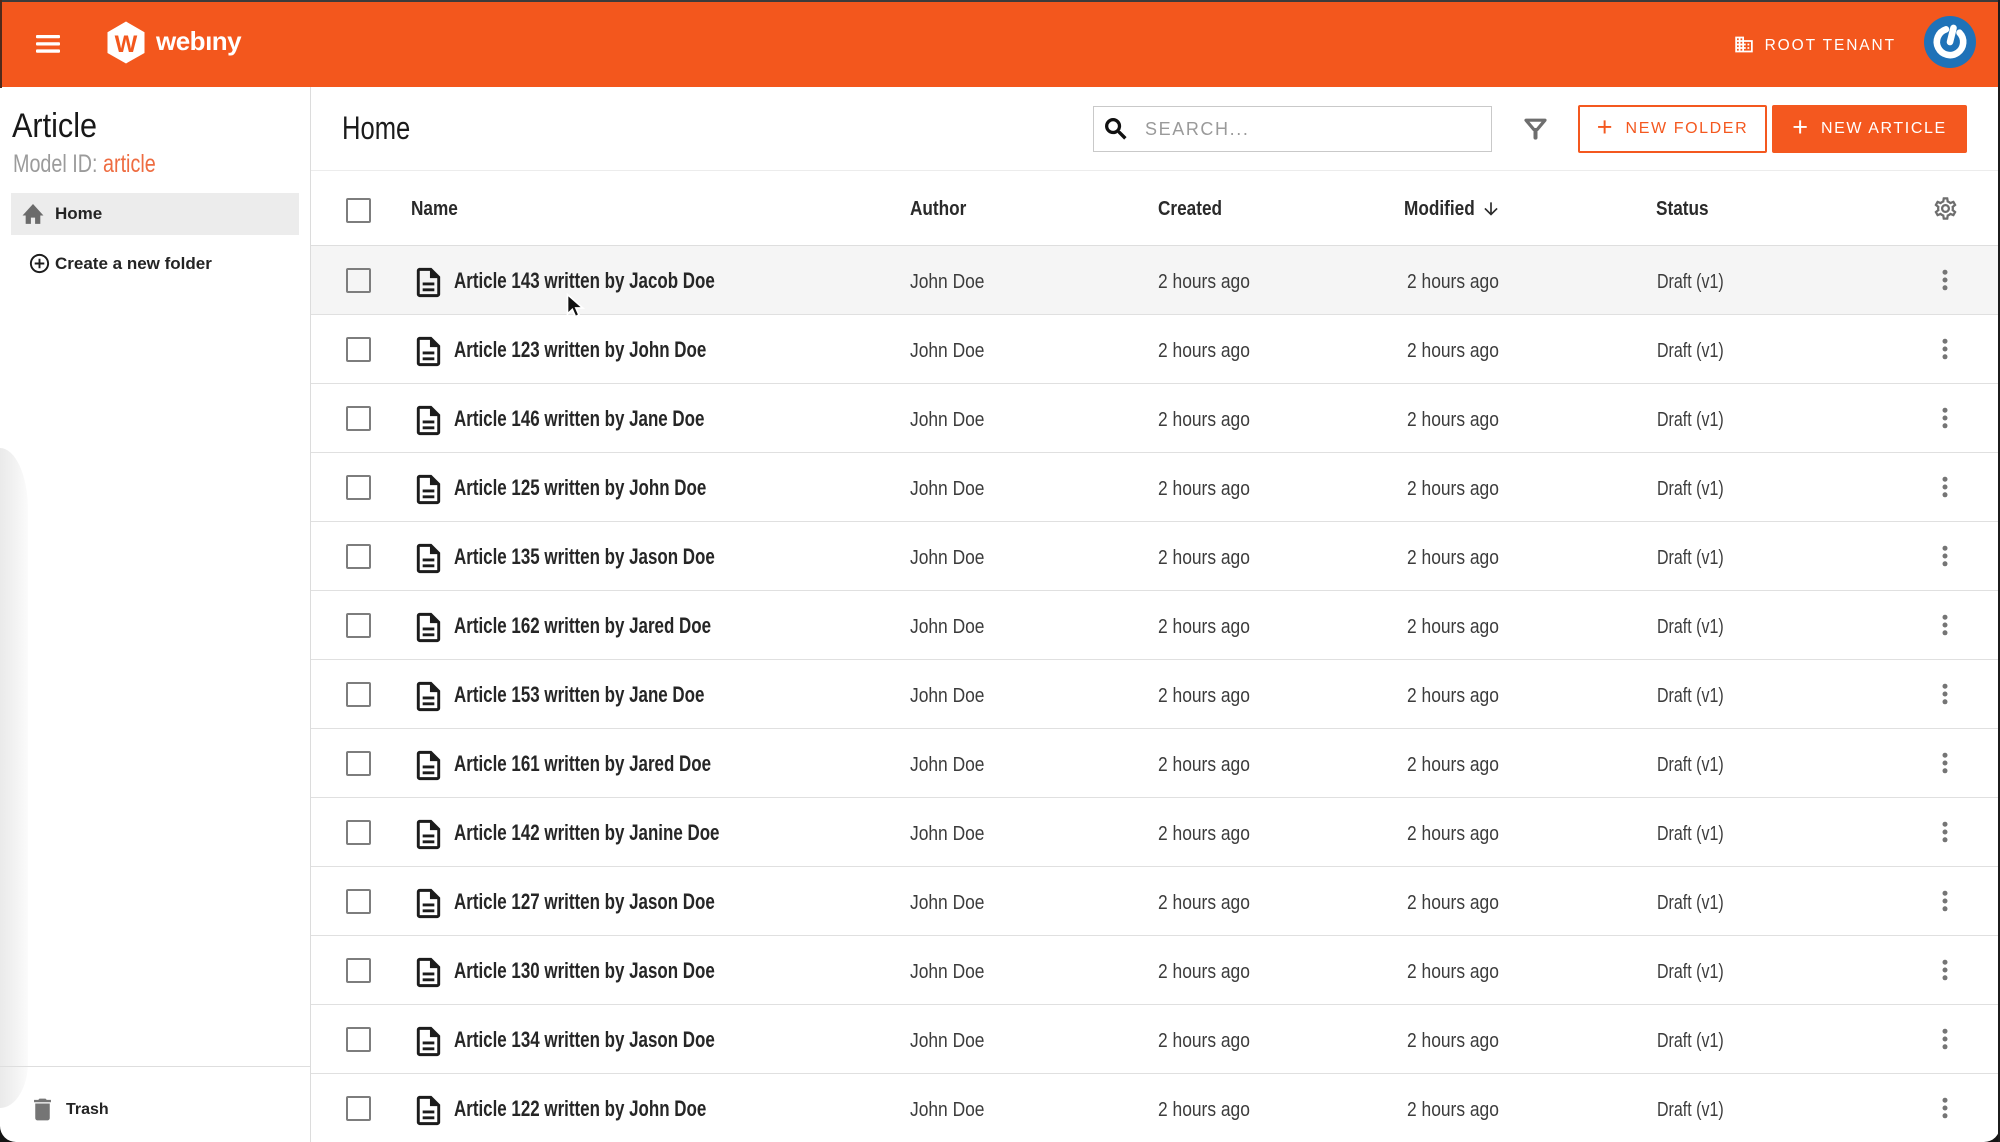 The image size is (2000, 1142). I want to click on svg-text: W, so click(126, 44).